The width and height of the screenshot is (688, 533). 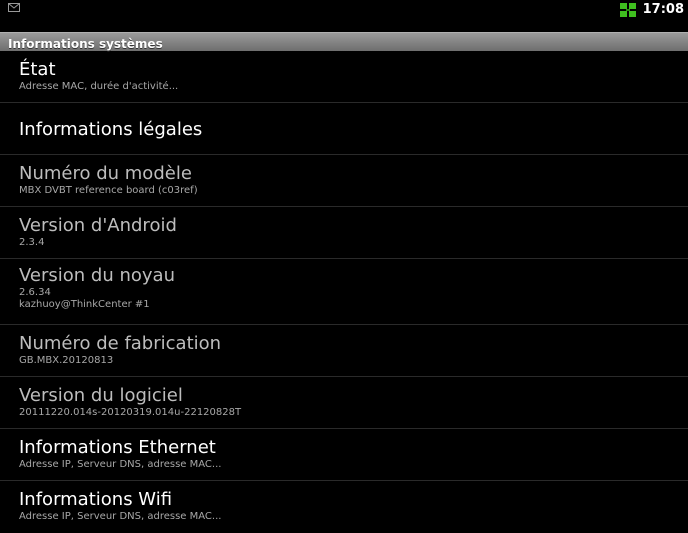 I want to click on list-item-version-android: Version d'Android 2.3.4, so click(x=344, y=233).